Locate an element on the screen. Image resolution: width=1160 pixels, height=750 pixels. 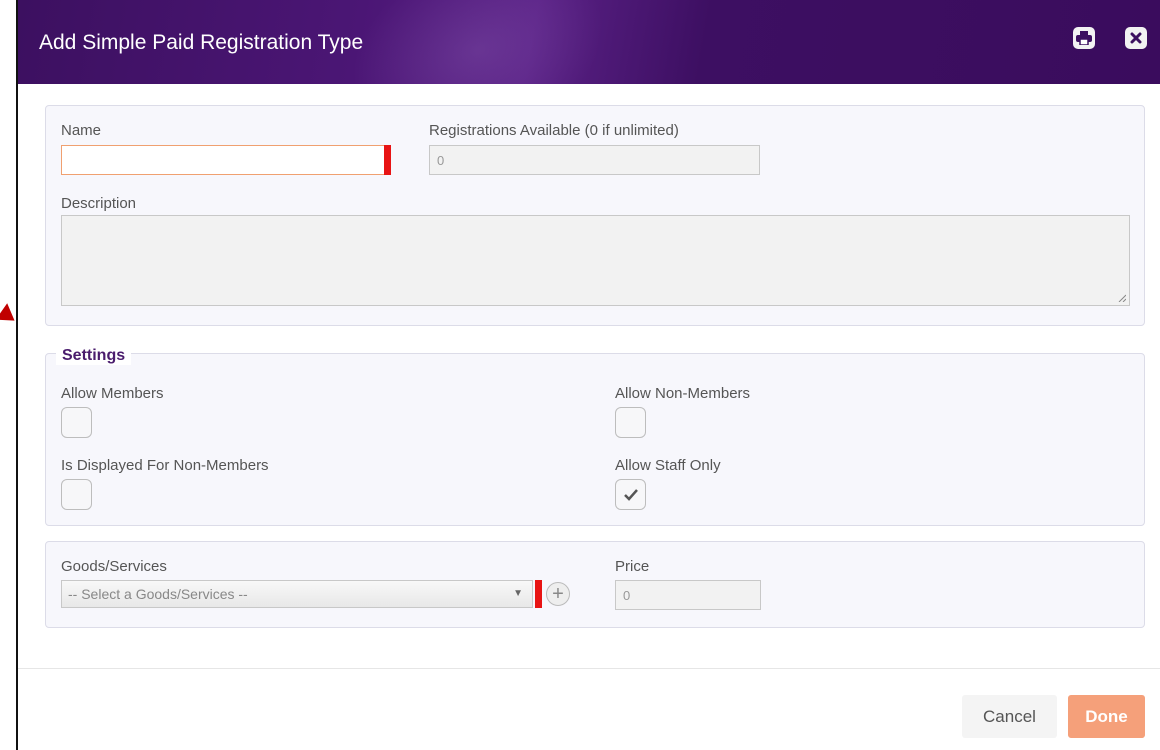
dialog-header: Add Simple Paid Registration Type is located at coordinates (589, 42).